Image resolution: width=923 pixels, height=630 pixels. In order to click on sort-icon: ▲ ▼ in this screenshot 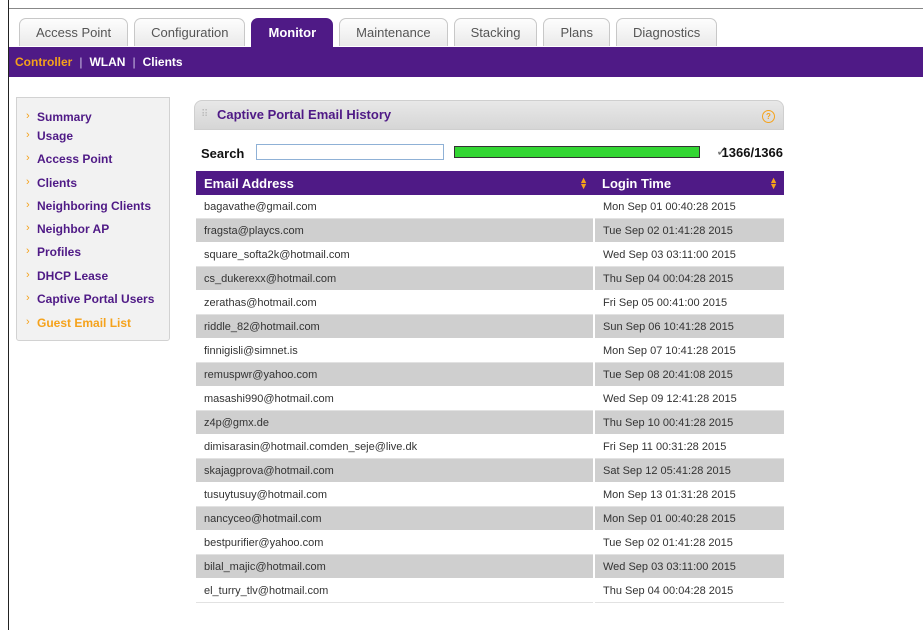, I will do `click(583, 183)`.